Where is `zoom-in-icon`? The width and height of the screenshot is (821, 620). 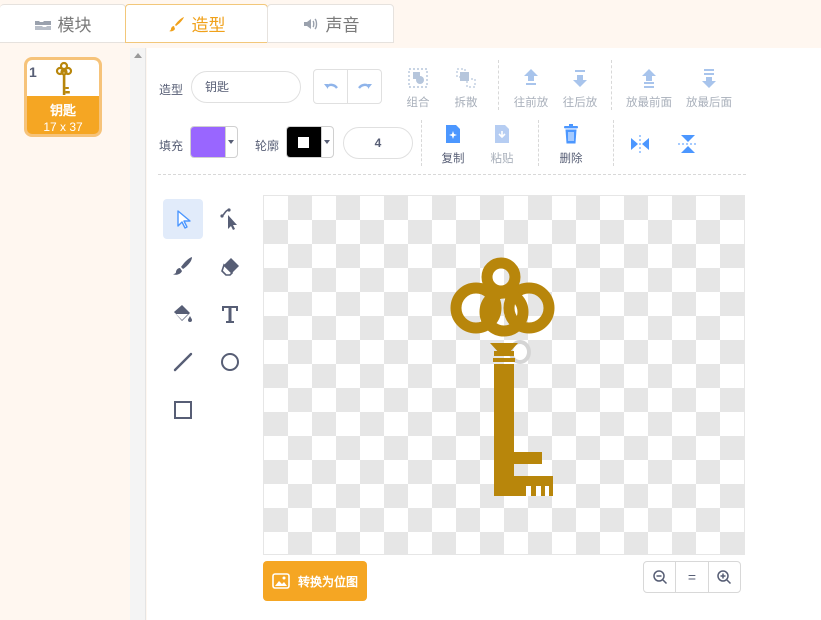 zoom-in-icon is located at coordinates (724, 577).